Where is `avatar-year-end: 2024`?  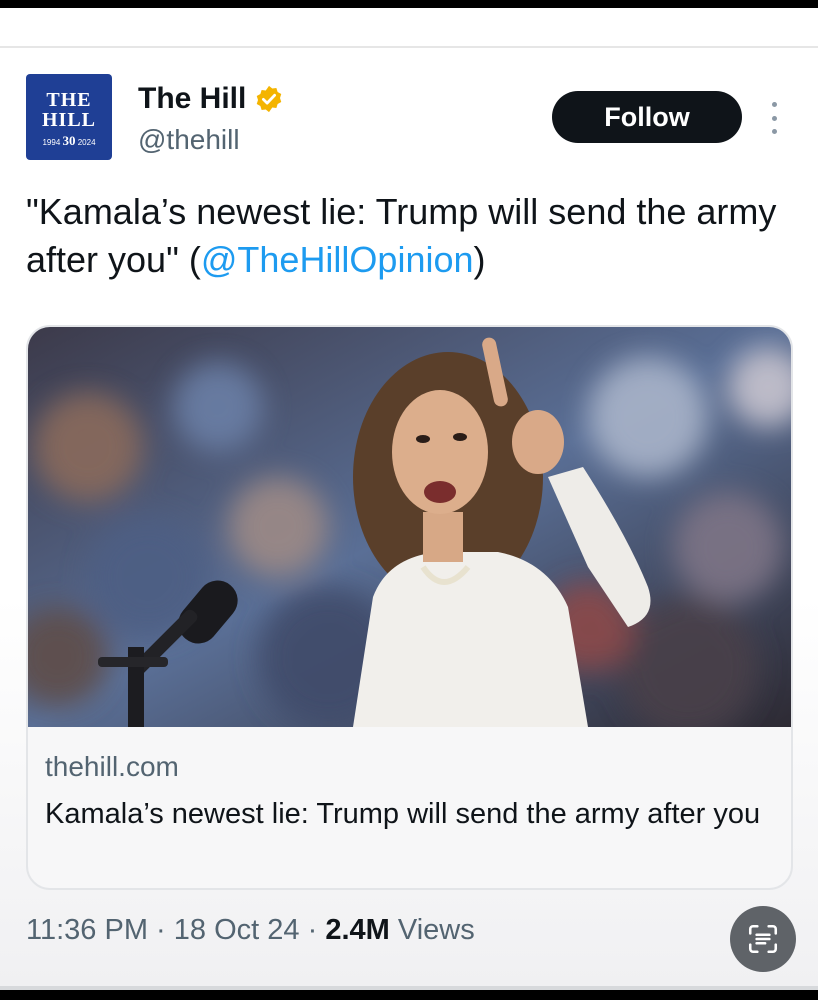 avatar-year-end: 2024 is located at coordinates (86, 142).